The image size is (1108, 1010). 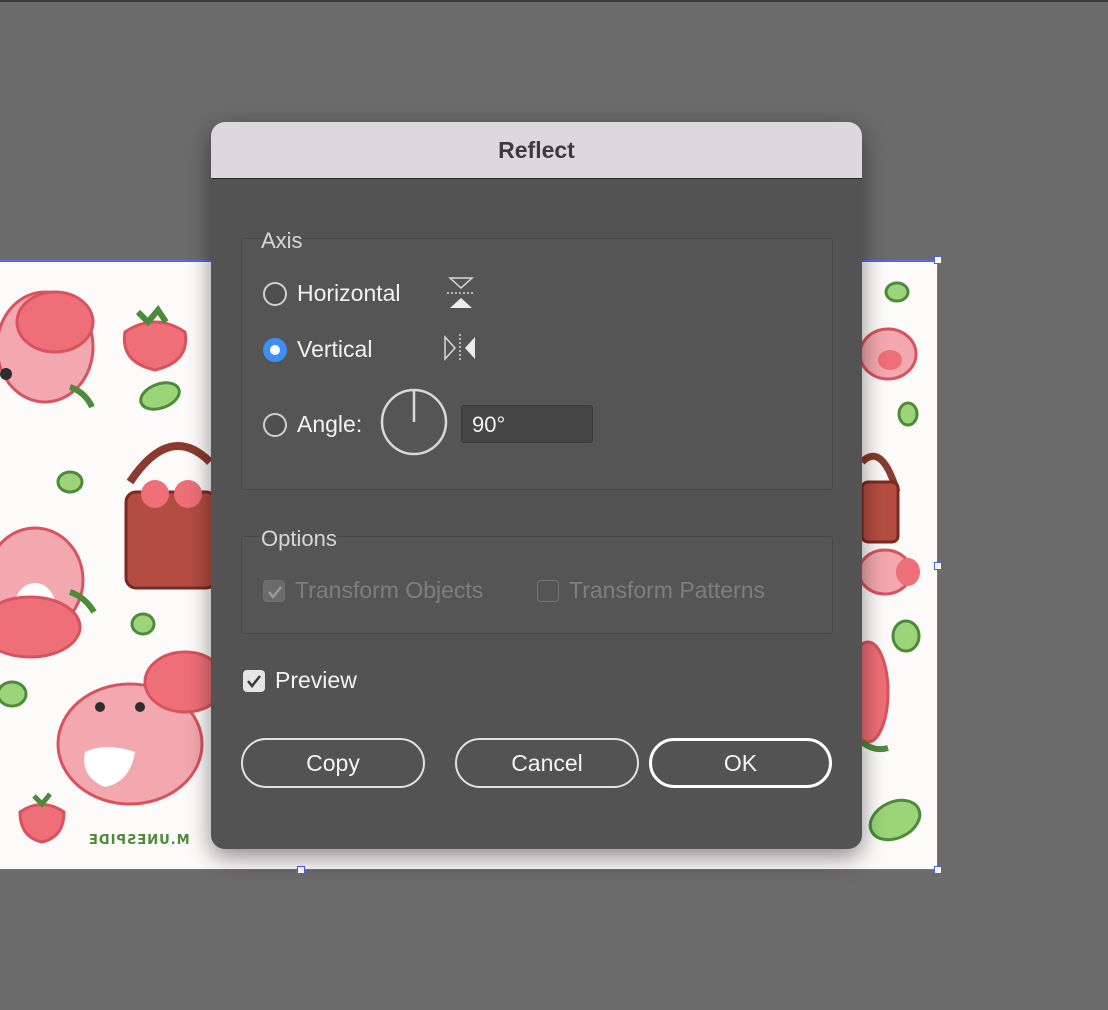 I want to click on selection-handle-middle-right, so click(x=938, y=566).